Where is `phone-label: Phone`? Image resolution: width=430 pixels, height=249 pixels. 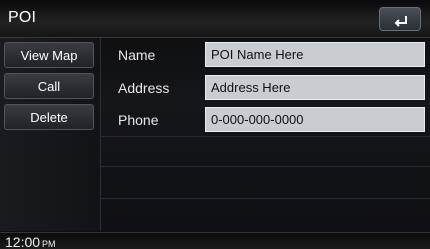
phone-label: Phone is located at coordinates (138, 120).